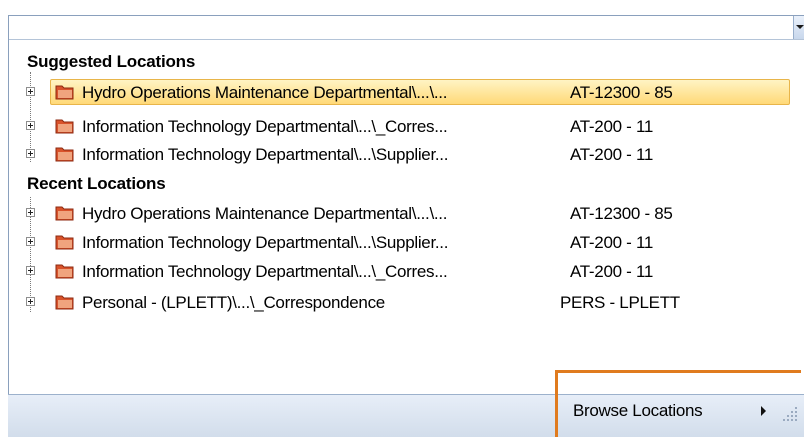 This screenshot has height=437, width=804. Describe the element at coordinates (233, 302) in the screenshot. I see `location-label: Personal - (LPLETT)\...\_Correspondence` at that location.